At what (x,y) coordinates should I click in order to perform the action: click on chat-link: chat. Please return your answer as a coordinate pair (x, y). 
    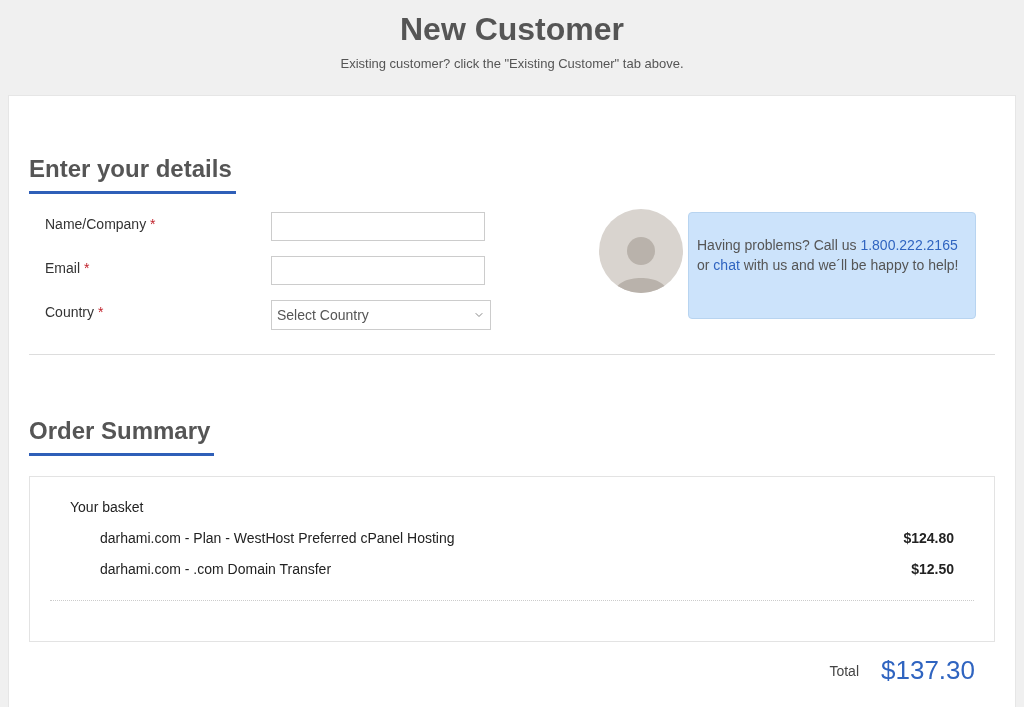
    Looking at the image, I should click on (726, 265).